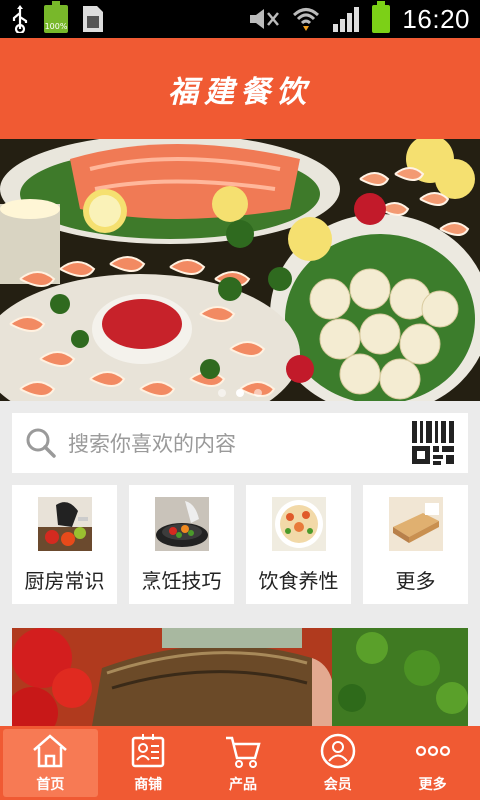  I want to click on category-label: 饮食养性, so click(298, 581).